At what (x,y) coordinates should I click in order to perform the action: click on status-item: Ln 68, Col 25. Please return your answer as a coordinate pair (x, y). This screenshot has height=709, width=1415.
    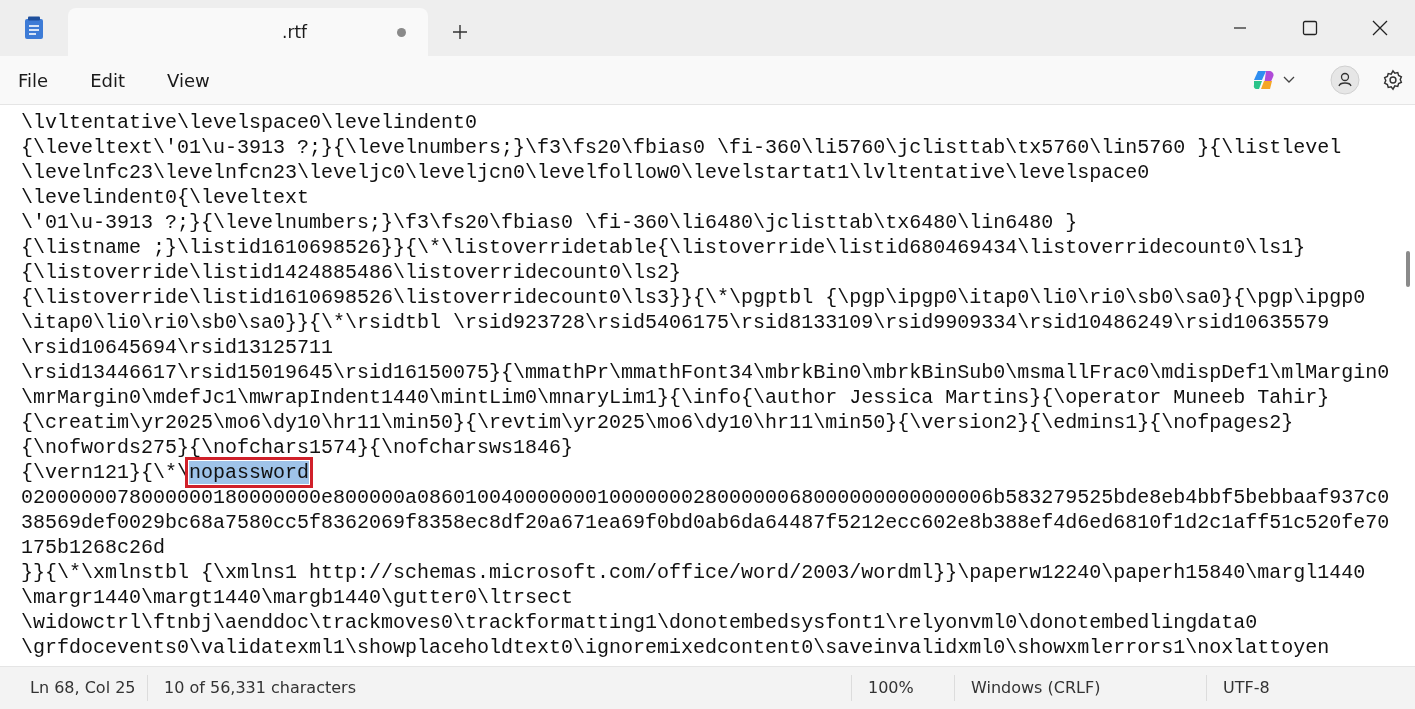
    Looking at the image, I should click on (83, 688).